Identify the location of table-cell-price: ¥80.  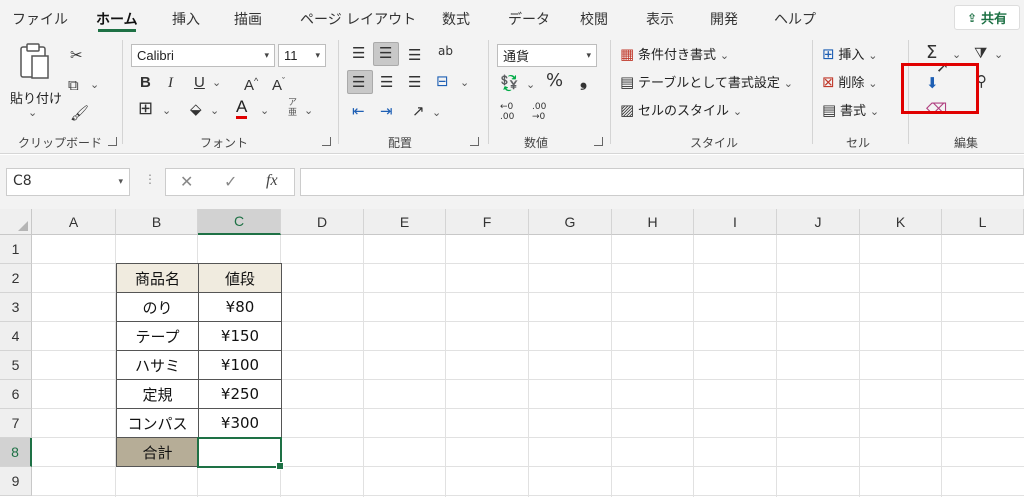
(240, 307).